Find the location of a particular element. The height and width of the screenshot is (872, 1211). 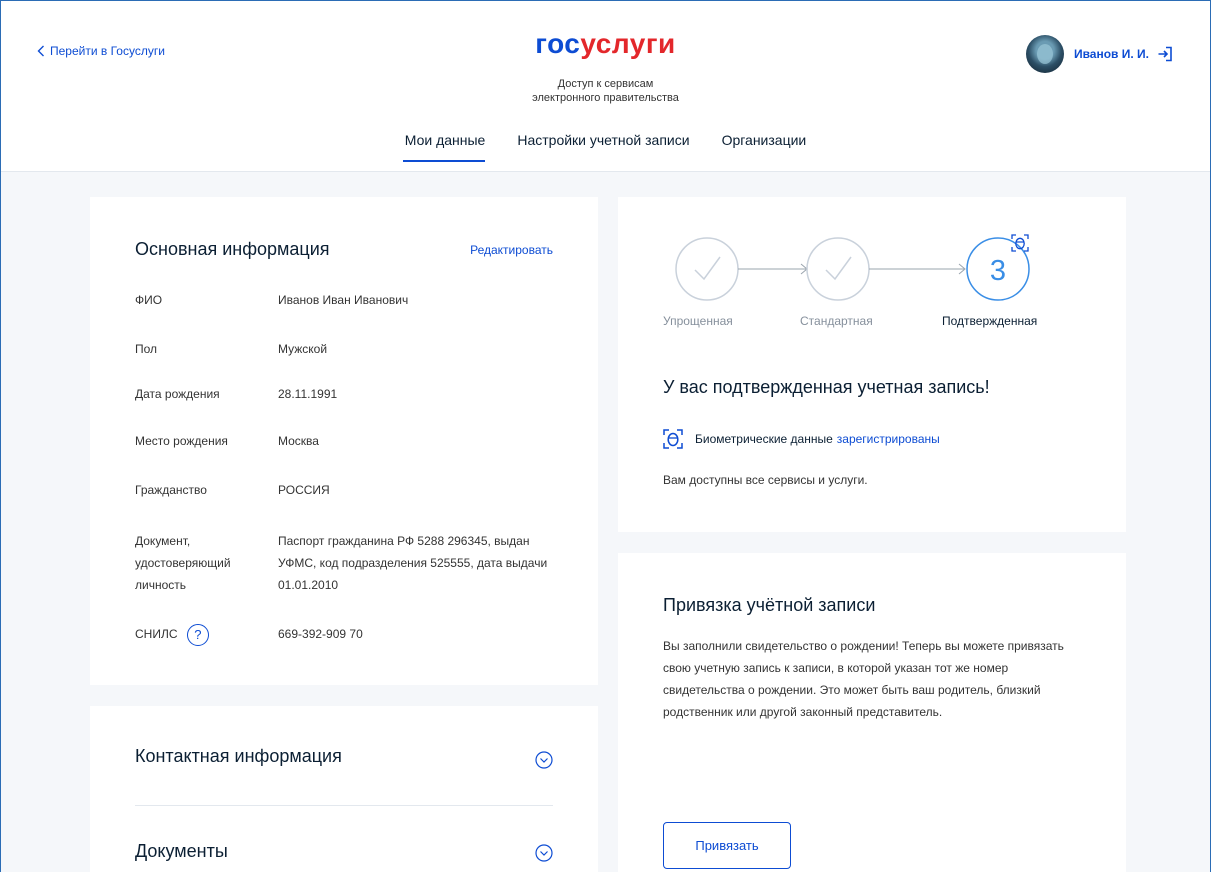

accordion-card: Контактная информация Документы is located at coordinates (344, 789).